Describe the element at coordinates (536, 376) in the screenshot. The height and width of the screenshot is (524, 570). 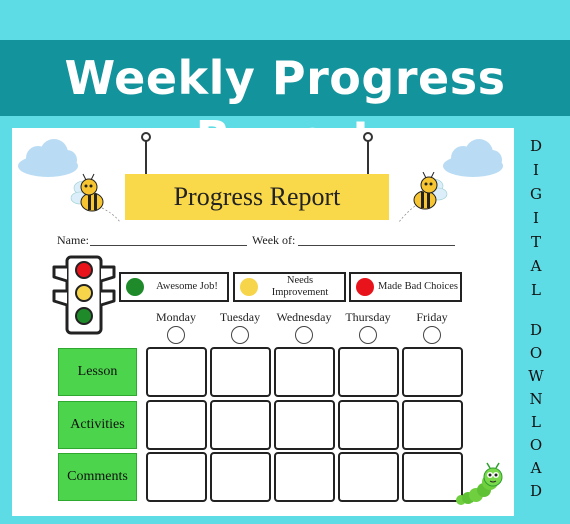
I see `side-letter: W` at that location.